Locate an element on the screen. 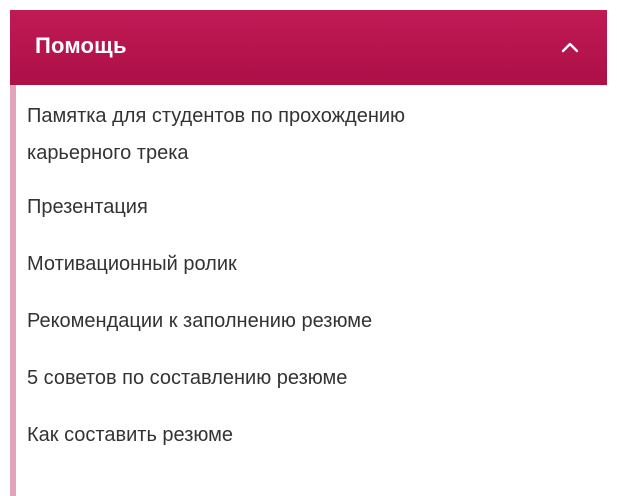 Image resolution: width=617 pixels, height=496 pixels. help-panel-header: Помощь is located at coordinates (308, 47).